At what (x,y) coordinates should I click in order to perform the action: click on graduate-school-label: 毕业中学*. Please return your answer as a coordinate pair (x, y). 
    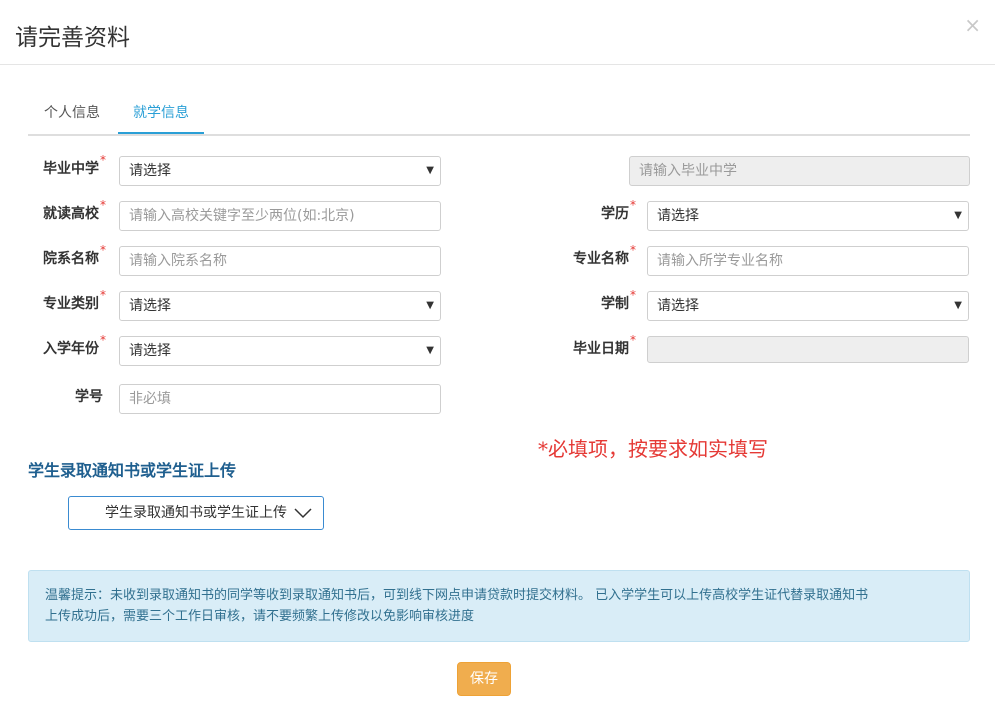
    Looking at the image, I should click on (74, 165).